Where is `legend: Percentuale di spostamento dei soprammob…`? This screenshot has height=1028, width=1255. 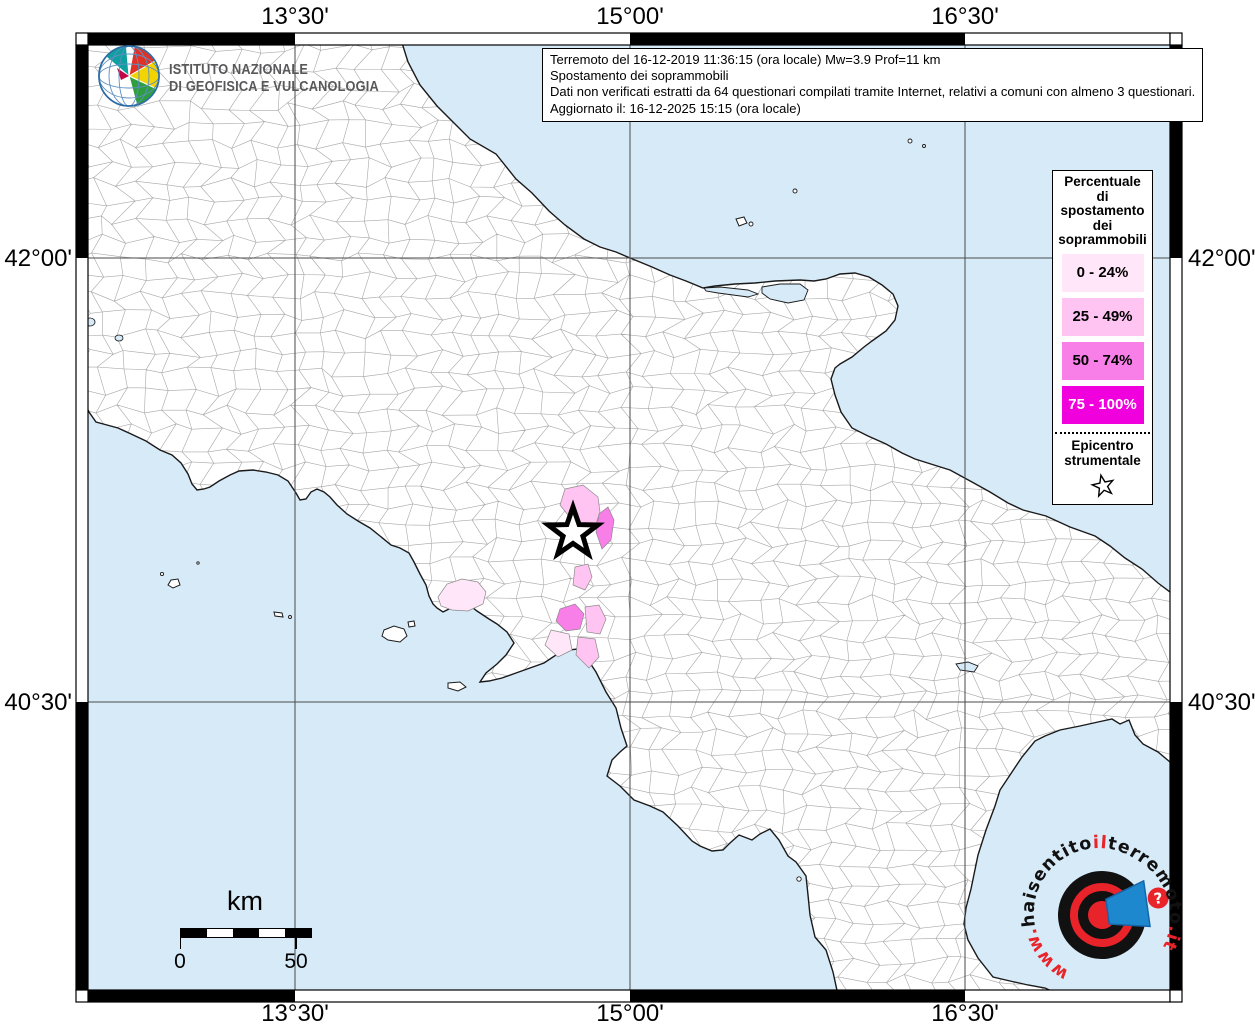
legend: Percentuale di spostamento dei soprammob… is located at coordinates (1102, 337).